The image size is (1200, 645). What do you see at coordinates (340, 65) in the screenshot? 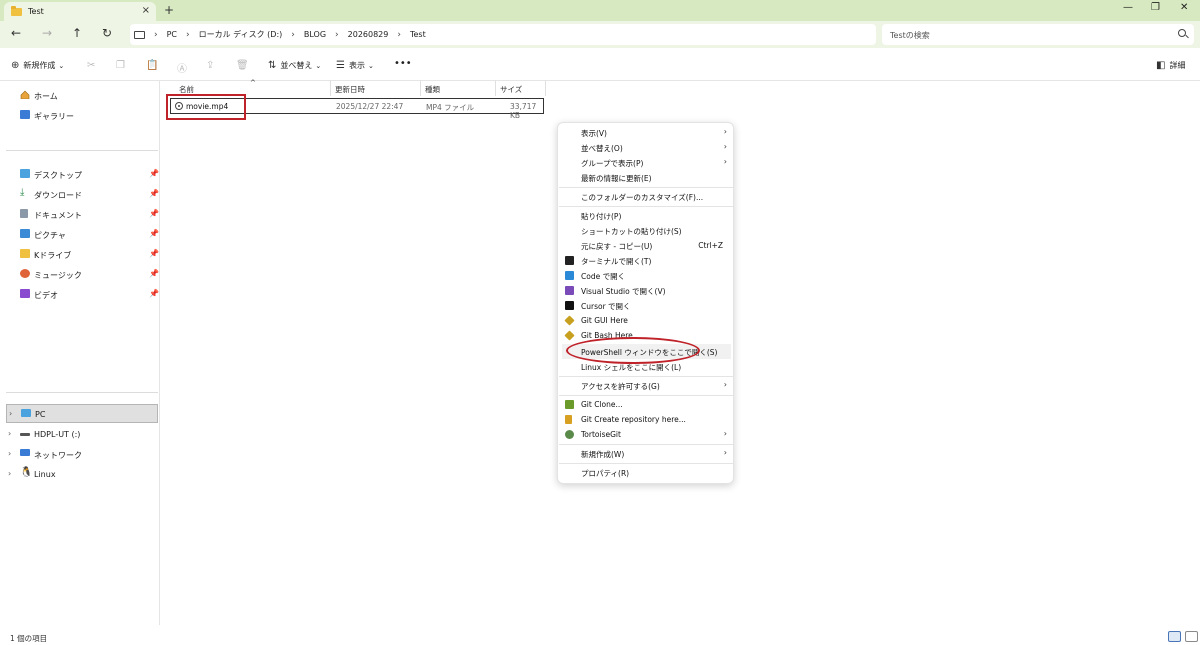
I see `view-lines-icon: ☰` at bounding box center [340, 65].